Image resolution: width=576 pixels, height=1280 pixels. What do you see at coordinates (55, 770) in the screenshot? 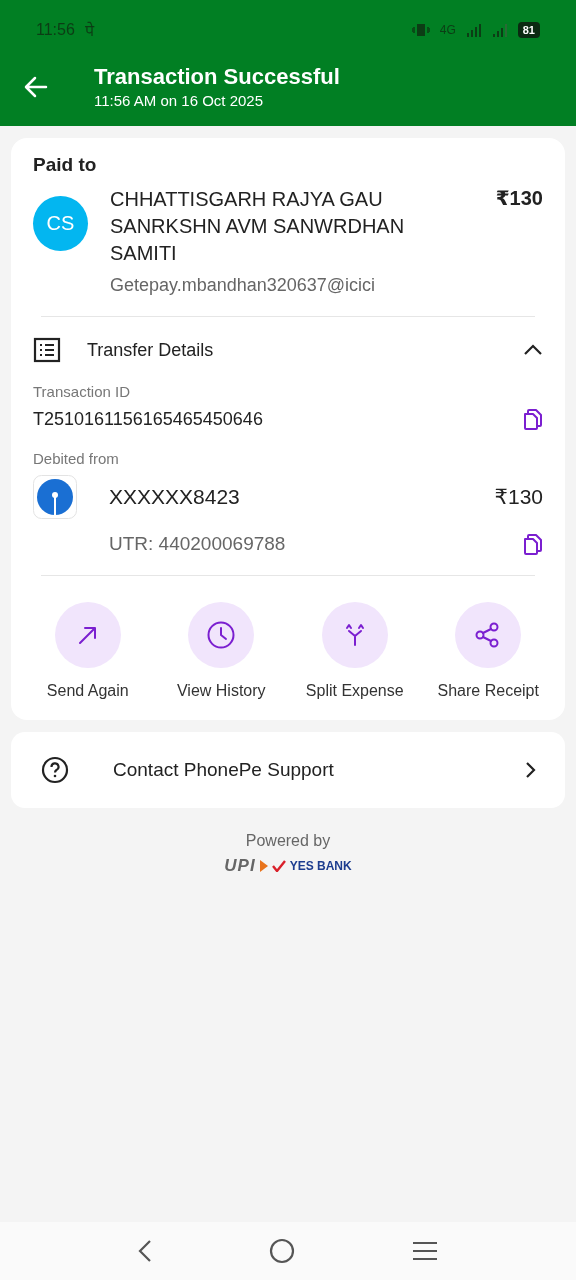
I see `help-icon` at bounding box center [55, 770].